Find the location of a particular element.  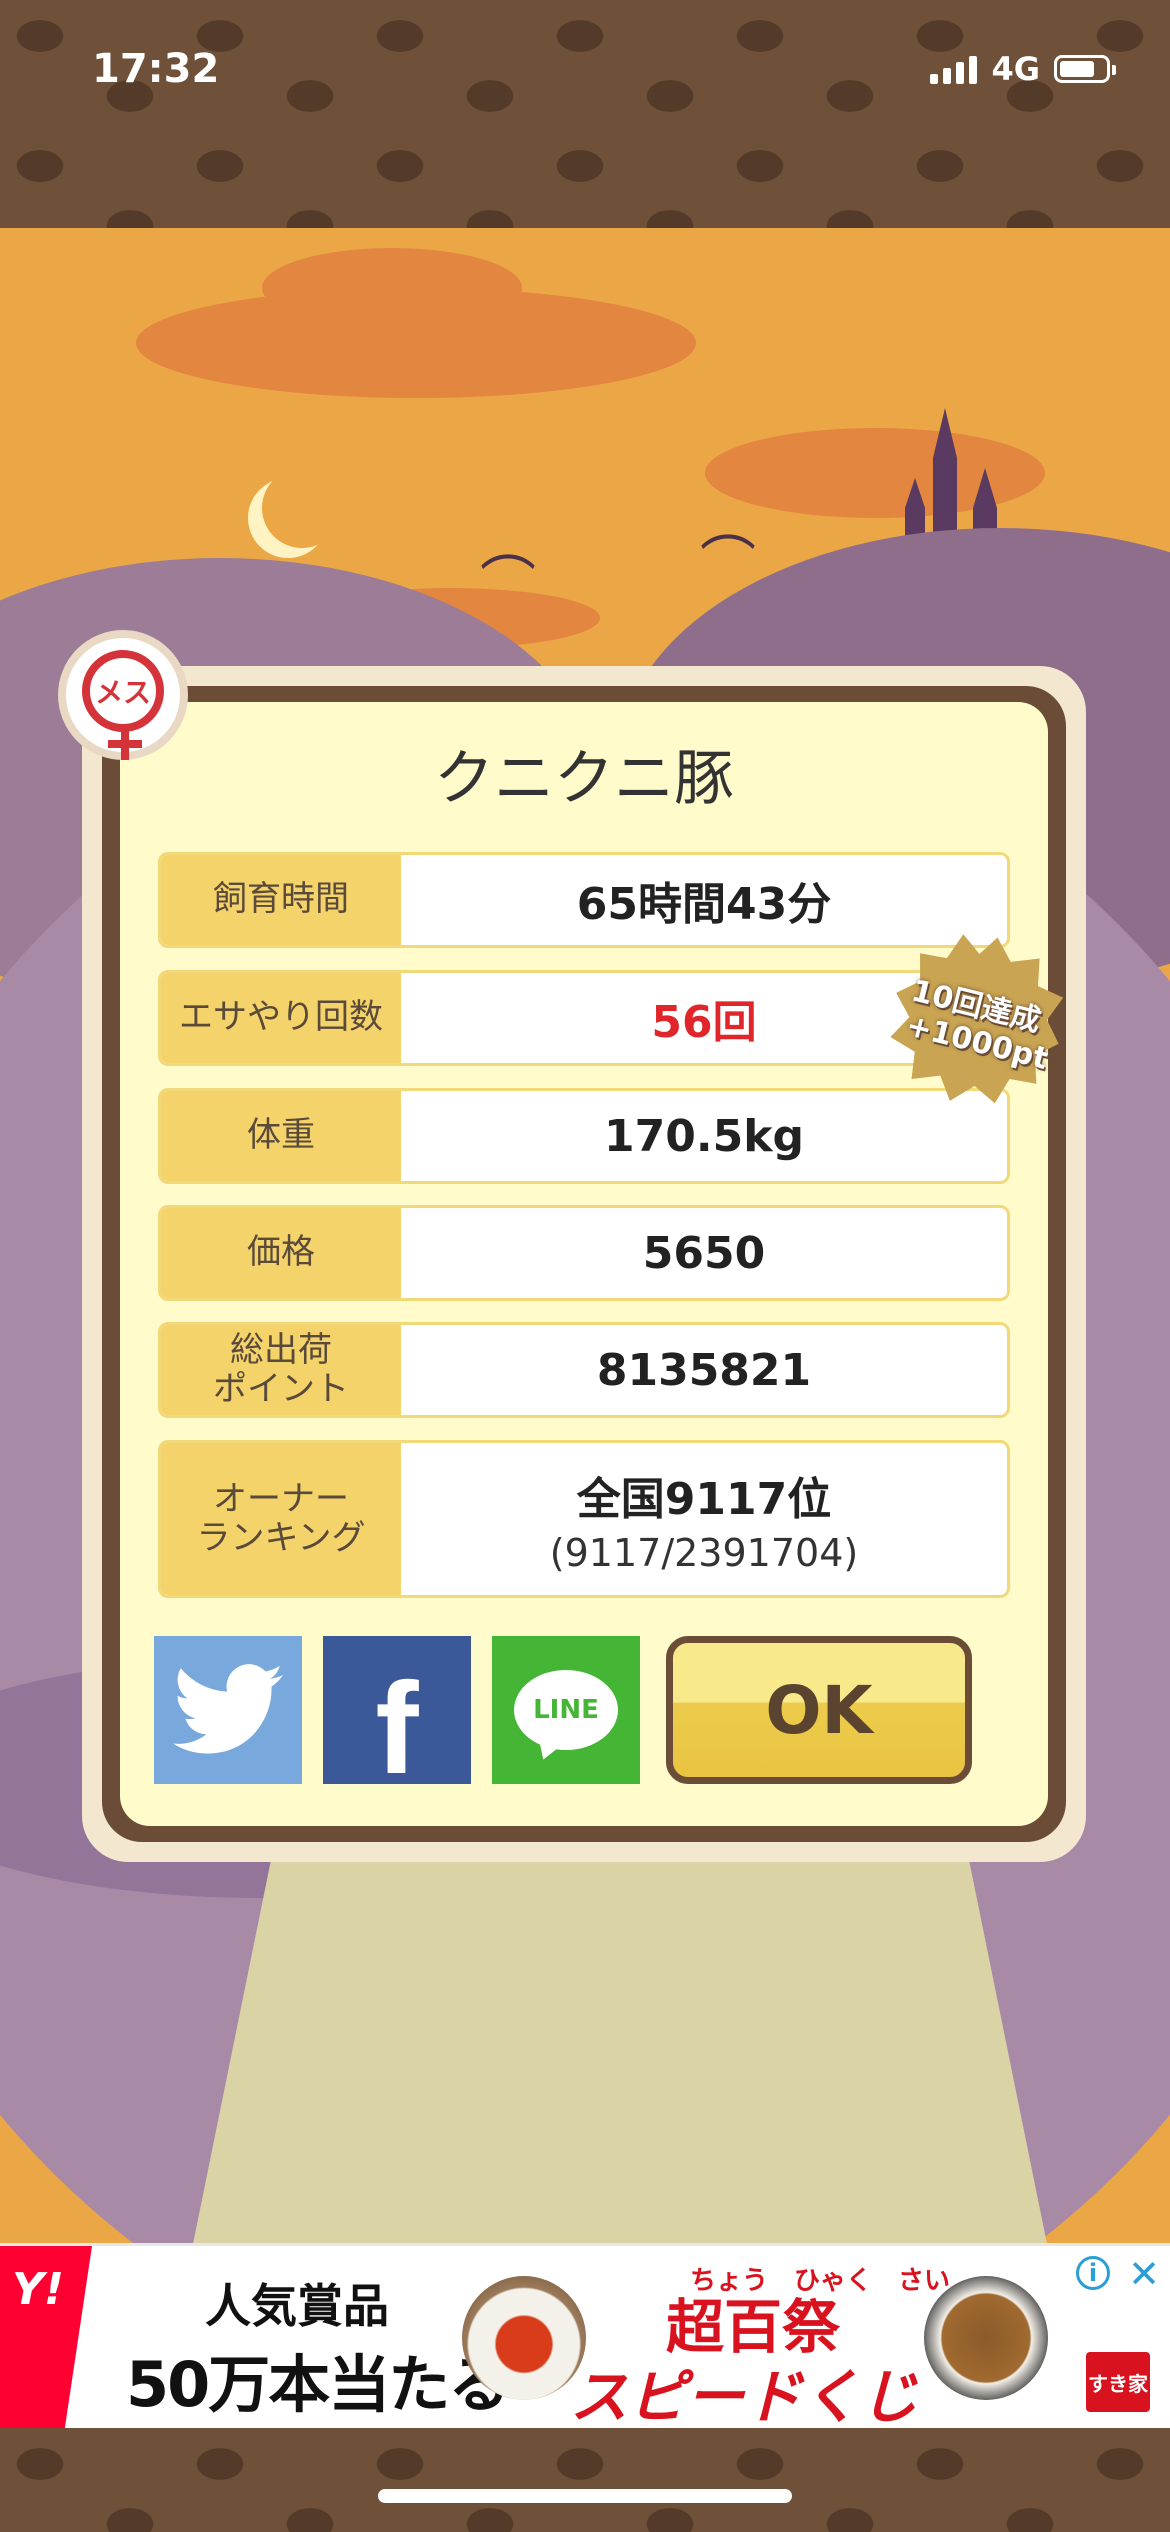

stat-value: 5650 is located at coordinates (704, 1253).